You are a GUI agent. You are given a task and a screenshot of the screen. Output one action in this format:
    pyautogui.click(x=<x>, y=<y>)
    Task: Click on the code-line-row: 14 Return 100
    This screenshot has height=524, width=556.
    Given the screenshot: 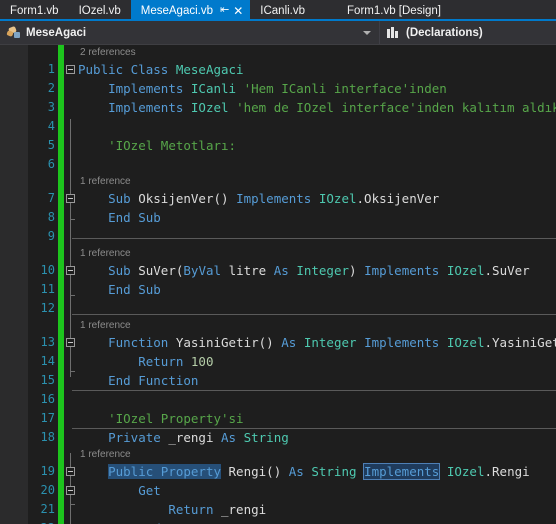 What is the action you would take?
    pyautogui.click(x=278, y=361)
    